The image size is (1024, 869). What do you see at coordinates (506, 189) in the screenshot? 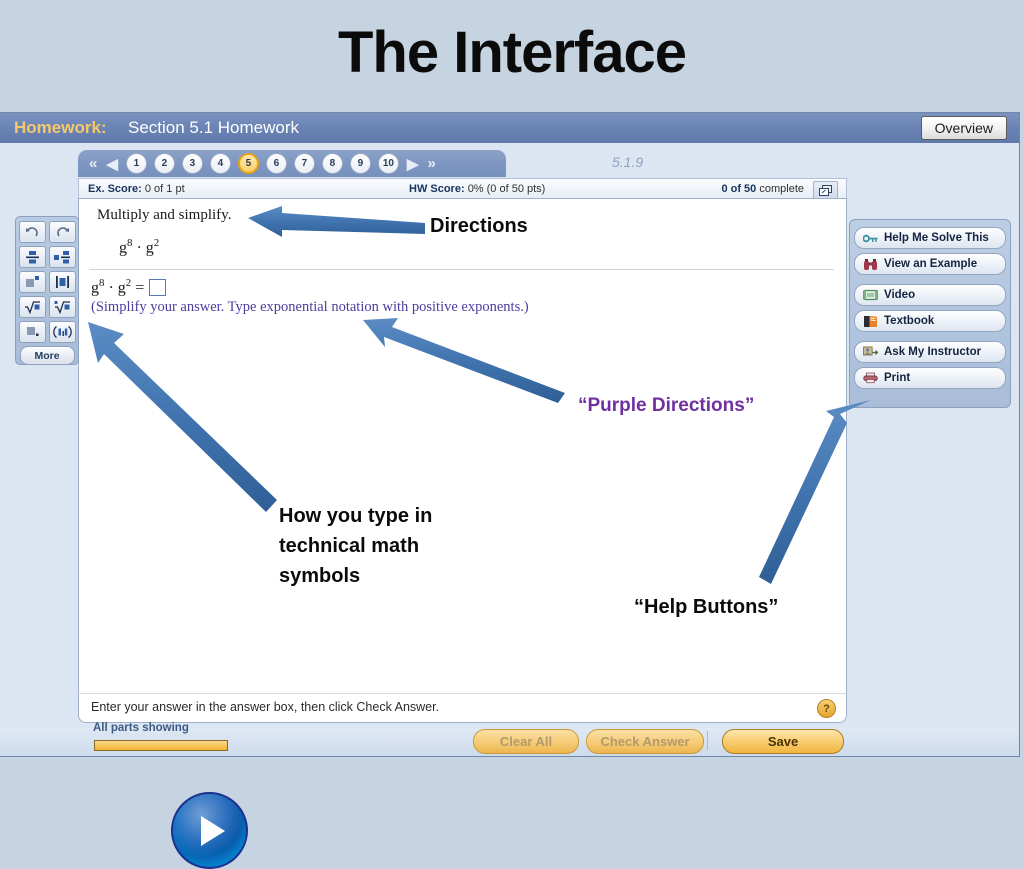
I see `homework-score-value: 0% (0 of 50 pts)` at bounding box center [506, 189].